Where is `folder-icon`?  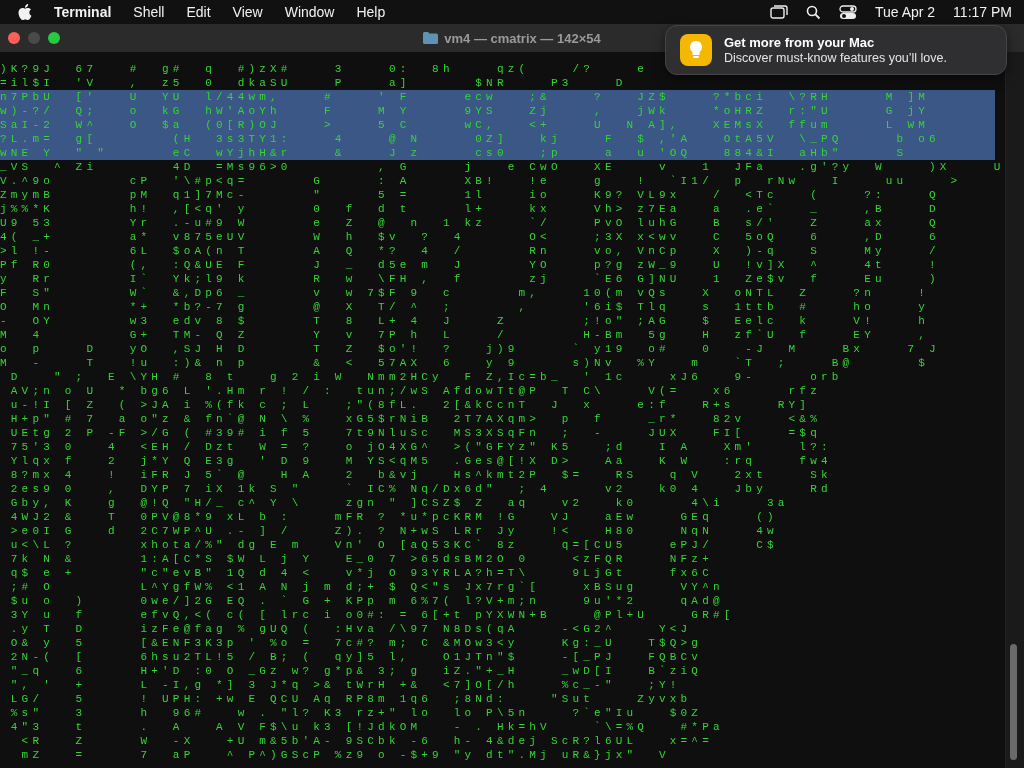
folder-icon is located at coordinates (431, 38).